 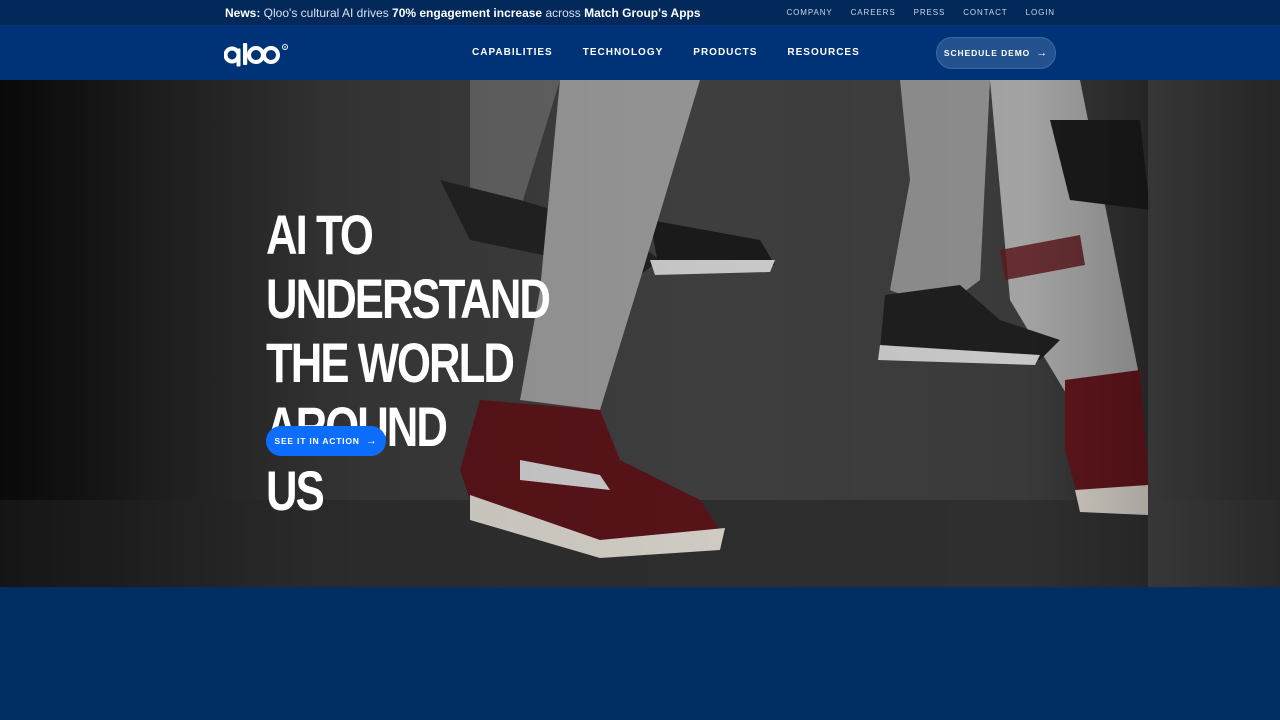 What do you see at coordinates (563, 13) in the screenshot?
I see `news-text-2: across` at bounding box center [563, 13].